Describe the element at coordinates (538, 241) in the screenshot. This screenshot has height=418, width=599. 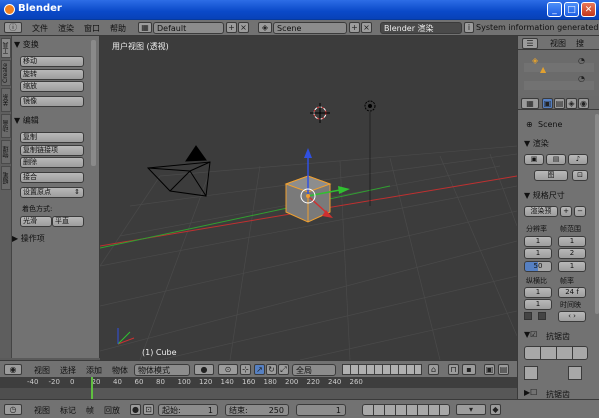
I see `resolution-x-field: 1` at that location.